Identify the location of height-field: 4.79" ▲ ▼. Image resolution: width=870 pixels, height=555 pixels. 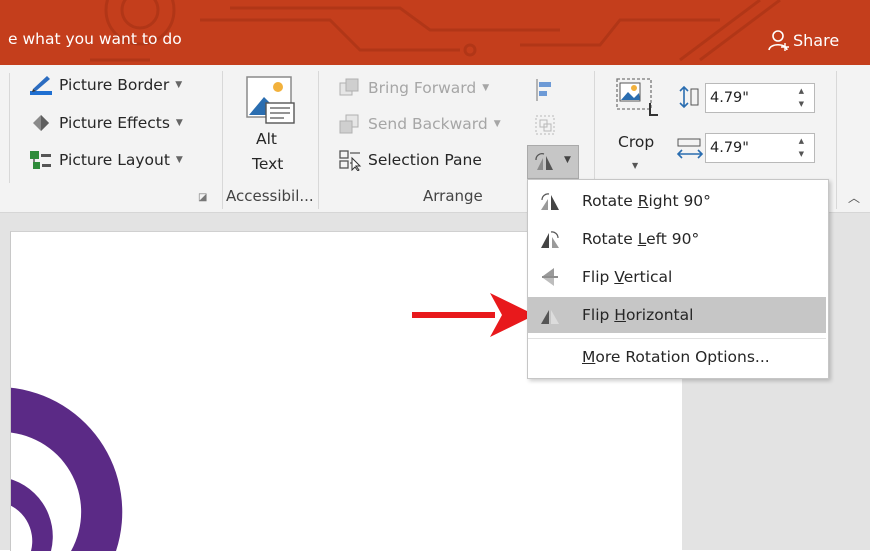
(760, 98).